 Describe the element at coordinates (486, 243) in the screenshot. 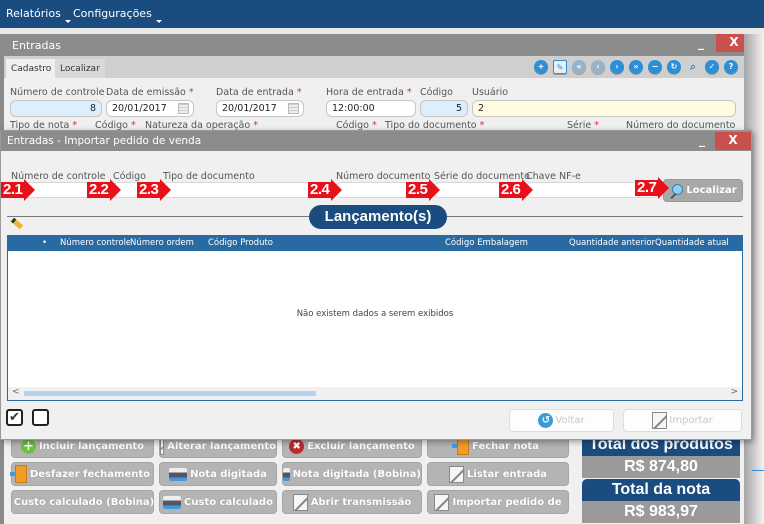

I see `column-header-codigo-embalagem: Código Embalagem` at that location.